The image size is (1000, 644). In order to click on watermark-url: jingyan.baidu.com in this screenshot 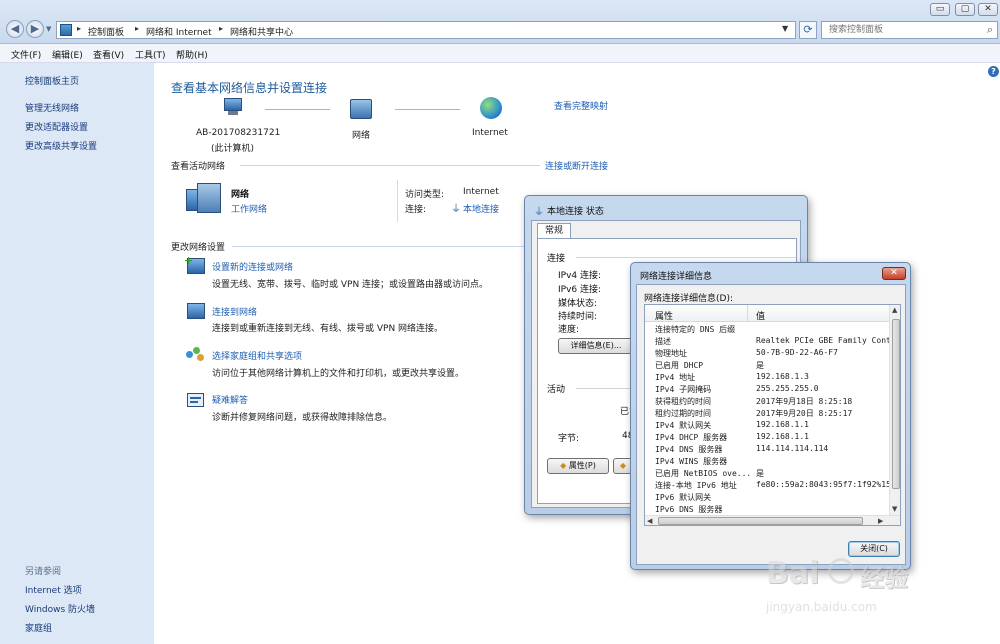, I will do `click(821, 607)`.